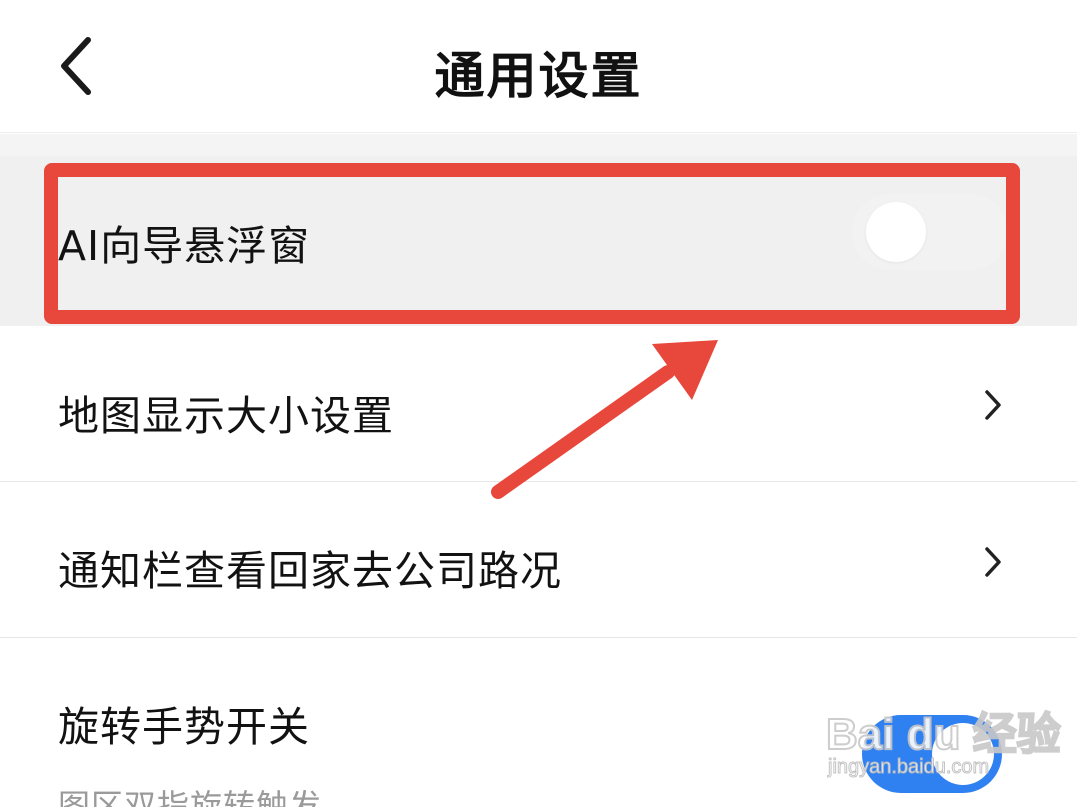  Describe the element at coordinates (226, 416) in the screenshot. I see `setting-label: 地图显示大小设置` at that location.